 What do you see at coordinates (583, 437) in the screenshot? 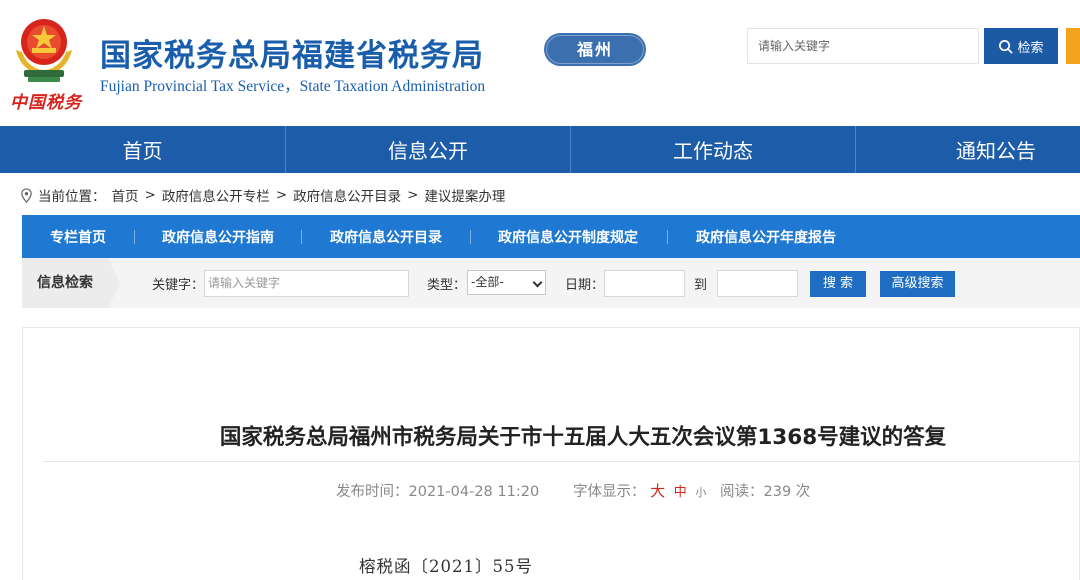
I see `article-title: 国家税务总局福州市税务局关于市十五届人大五次会议第1368号建议的答复` at bounding box center [583, 437].